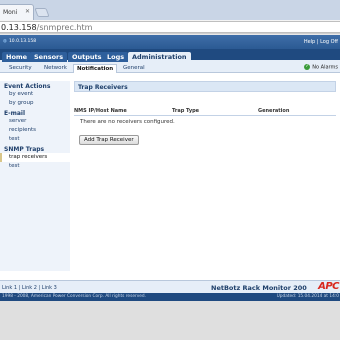  I want to click on footer-links: Link 1 | Link 2 | Link 3, so click(29, 288).